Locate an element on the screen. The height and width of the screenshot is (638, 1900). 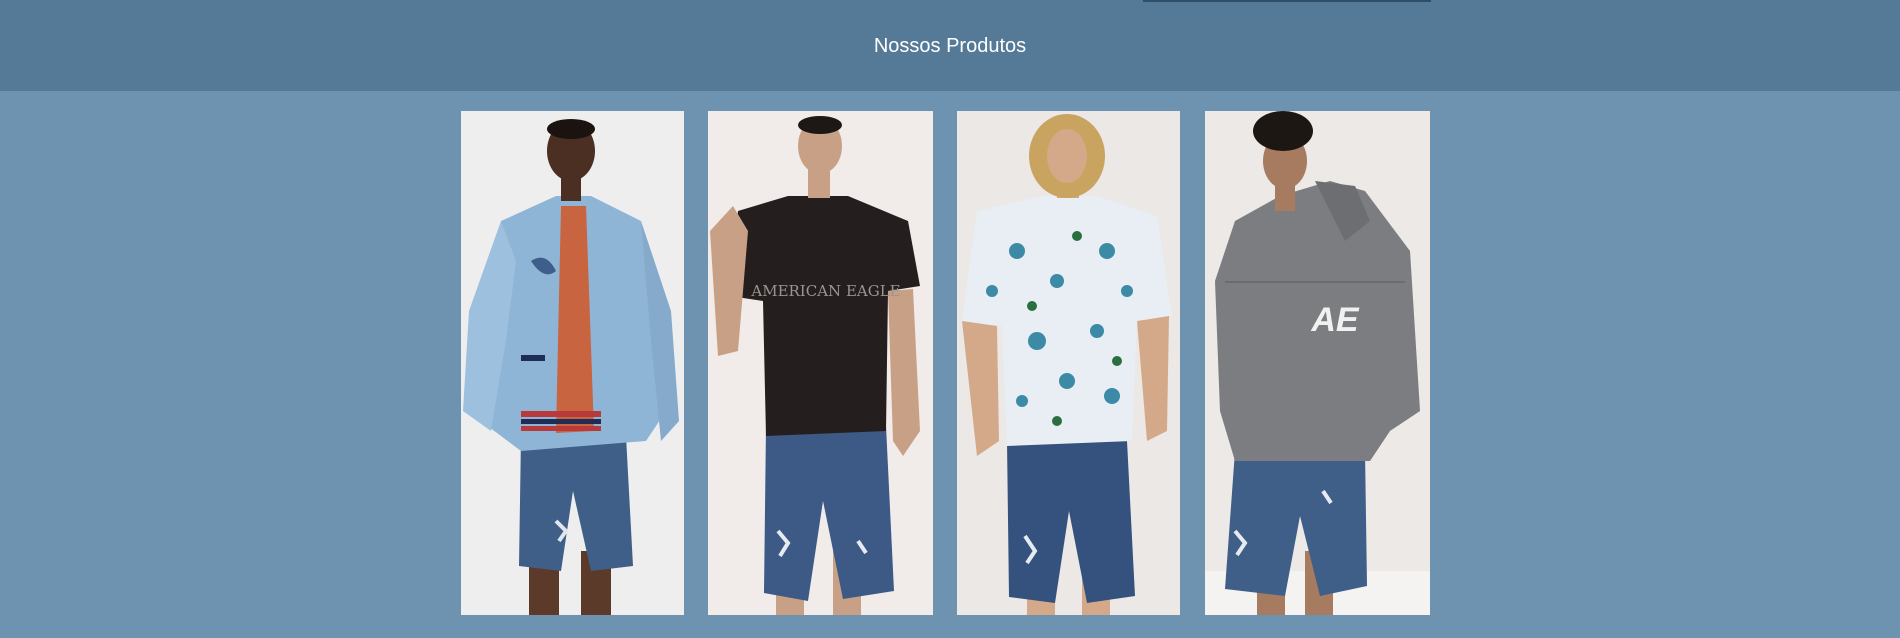
header-bar: Nossos Produtos is located at coordinates (950, 45).